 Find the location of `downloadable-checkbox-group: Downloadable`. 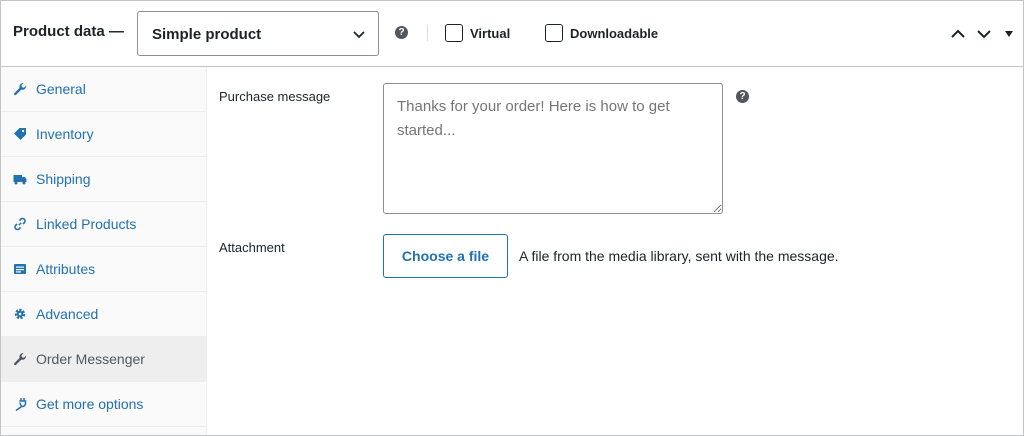

downloadable-checkbox-group: Downloadable is located at coordinates (601, 33).